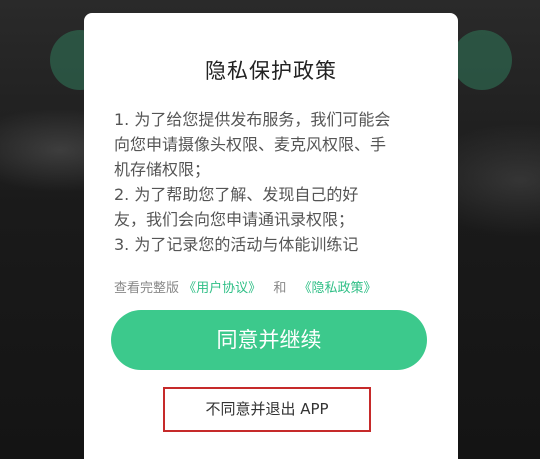  Describe the element at coordinates (236, 244) in the screenshot. I see `policy-text-line: 3. 为了记录您的活动与体能训练记` at that location.